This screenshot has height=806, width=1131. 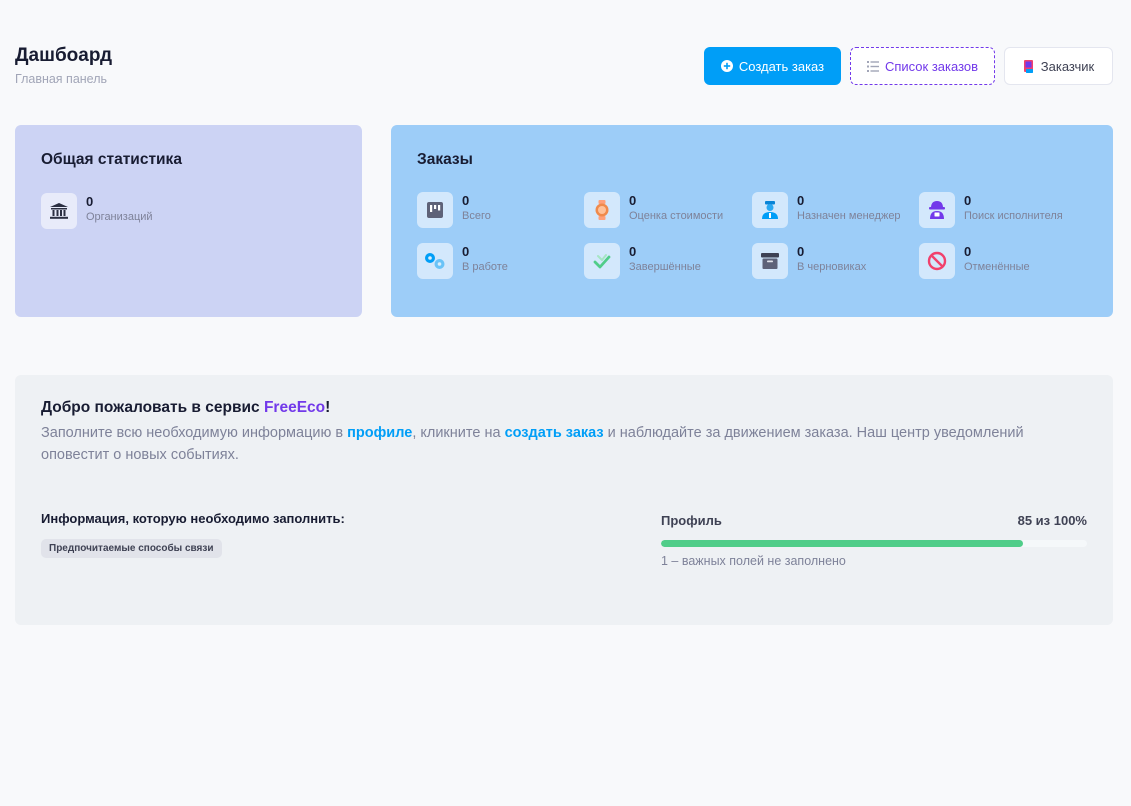 What do you see at coordinates (435, 261) in the screenshot?
I see `gears-icon` at bounding box center [435, 261].